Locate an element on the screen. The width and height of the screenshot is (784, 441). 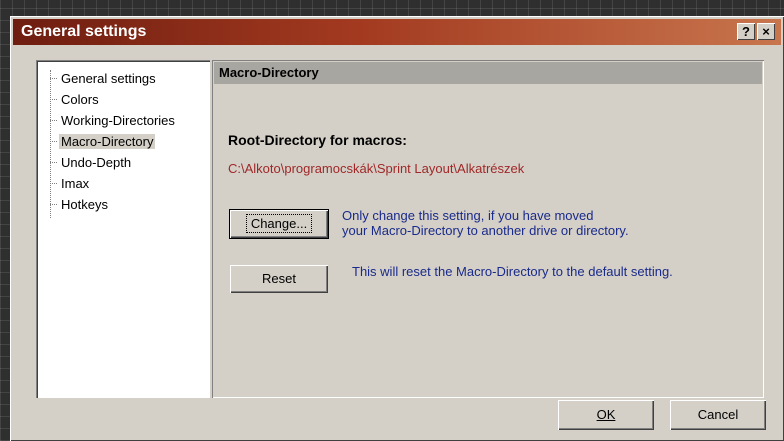
panel-title: Macro-Directory is located at coordinates (269, 72).